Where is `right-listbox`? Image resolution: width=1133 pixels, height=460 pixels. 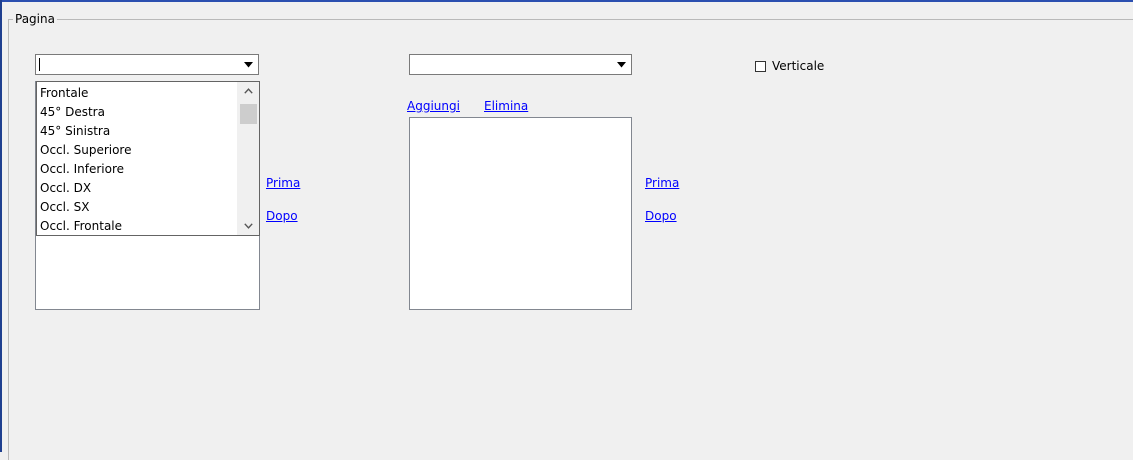 right-listbox is located at coordinates (520, 213).